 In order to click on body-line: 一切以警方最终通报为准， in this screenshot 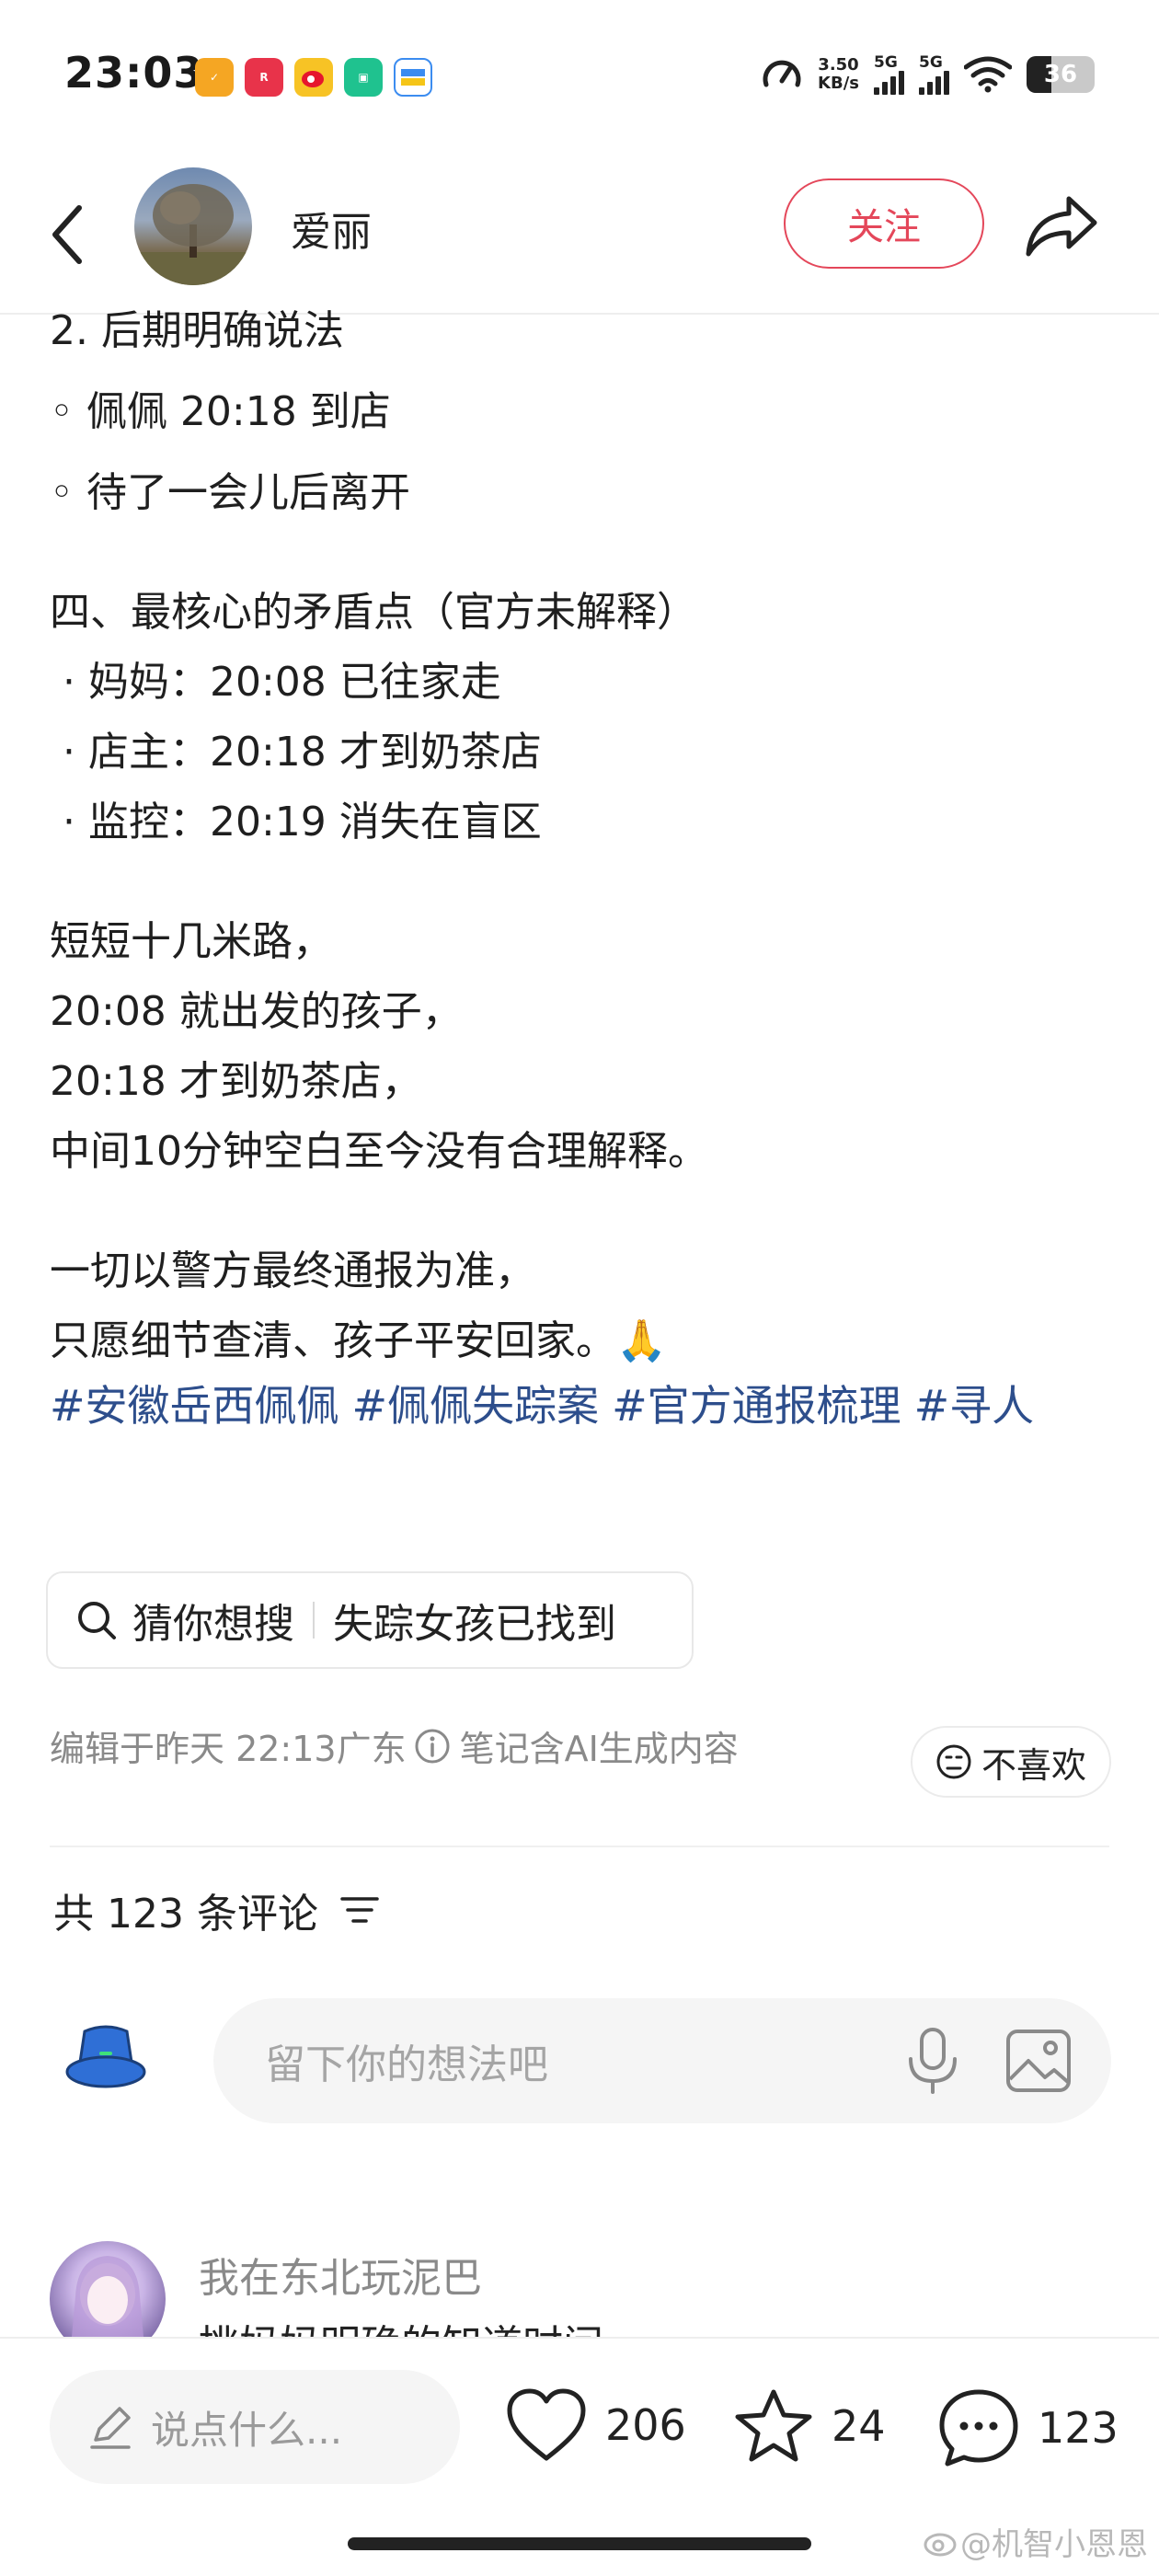, I will do `click(292, 1271)`.